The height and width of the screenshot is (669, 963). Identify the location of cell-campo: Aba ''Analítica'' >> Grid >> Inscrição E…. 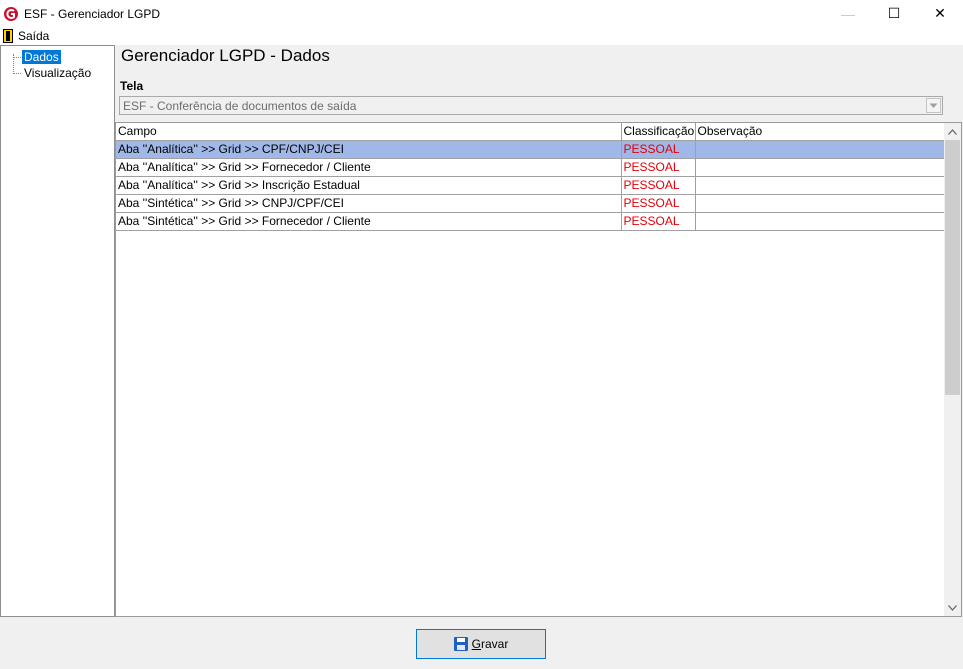
(369, 185).